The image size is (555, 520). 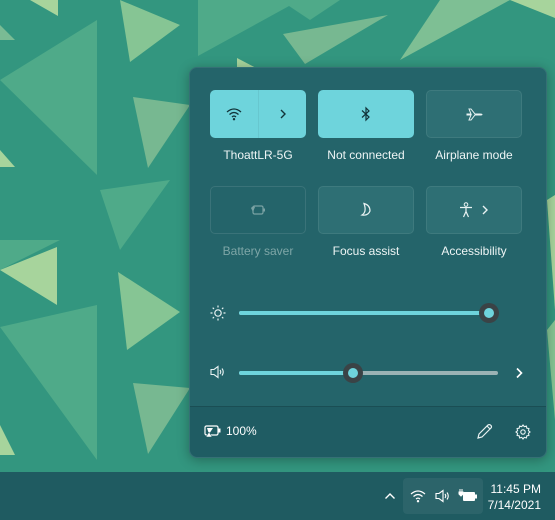 I want to click on bluetooth-tile-label: Not connected, so click(x=366, y=155).